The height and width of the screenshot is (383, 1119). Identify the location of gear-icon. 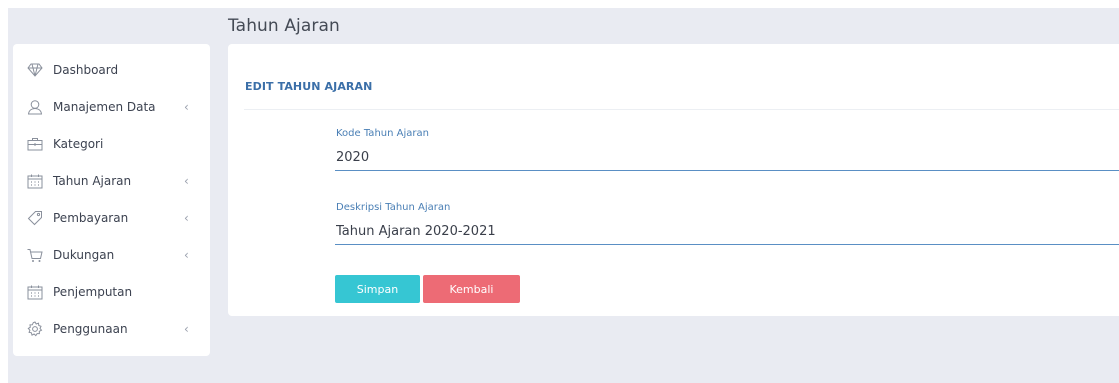
(35, 329).